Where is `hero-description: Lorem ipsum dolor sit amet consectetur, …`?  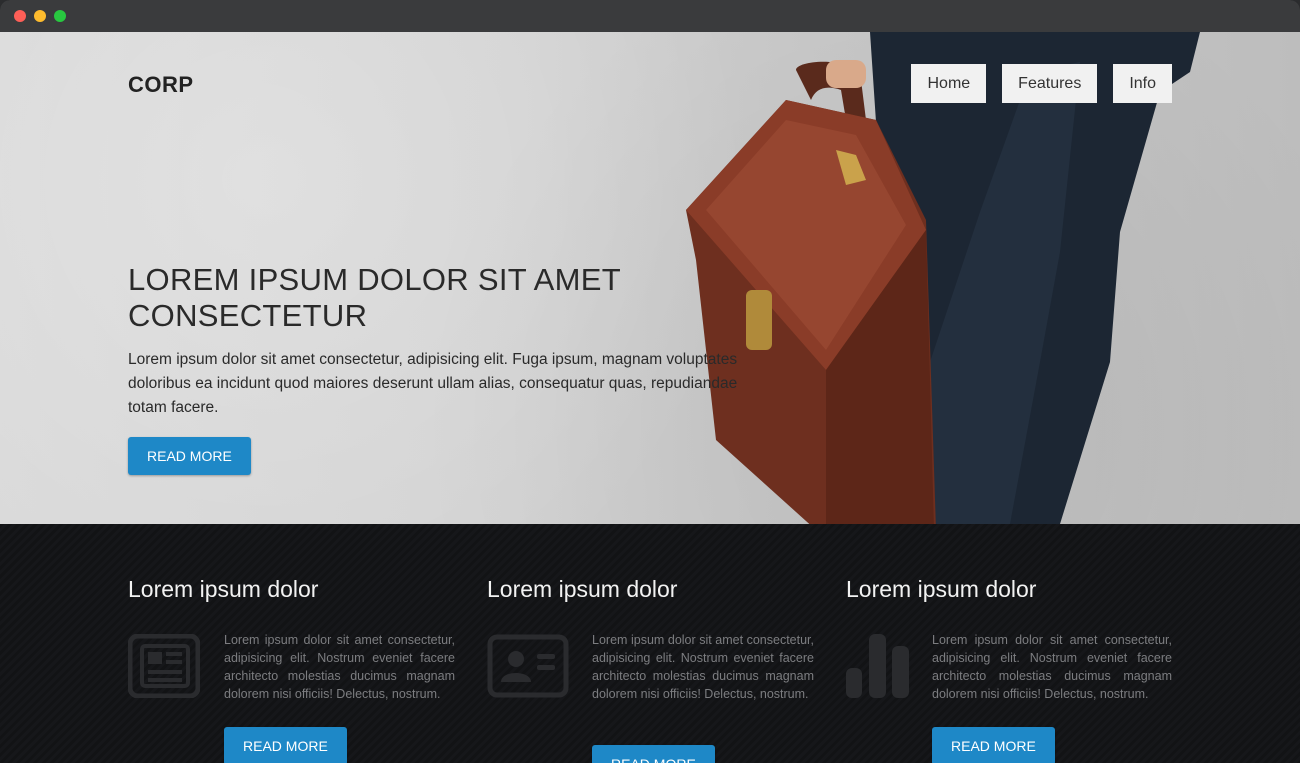 hero-description: Lorem ipsum dolor sit amet consectetur, … is located at coordinates (433, 383).